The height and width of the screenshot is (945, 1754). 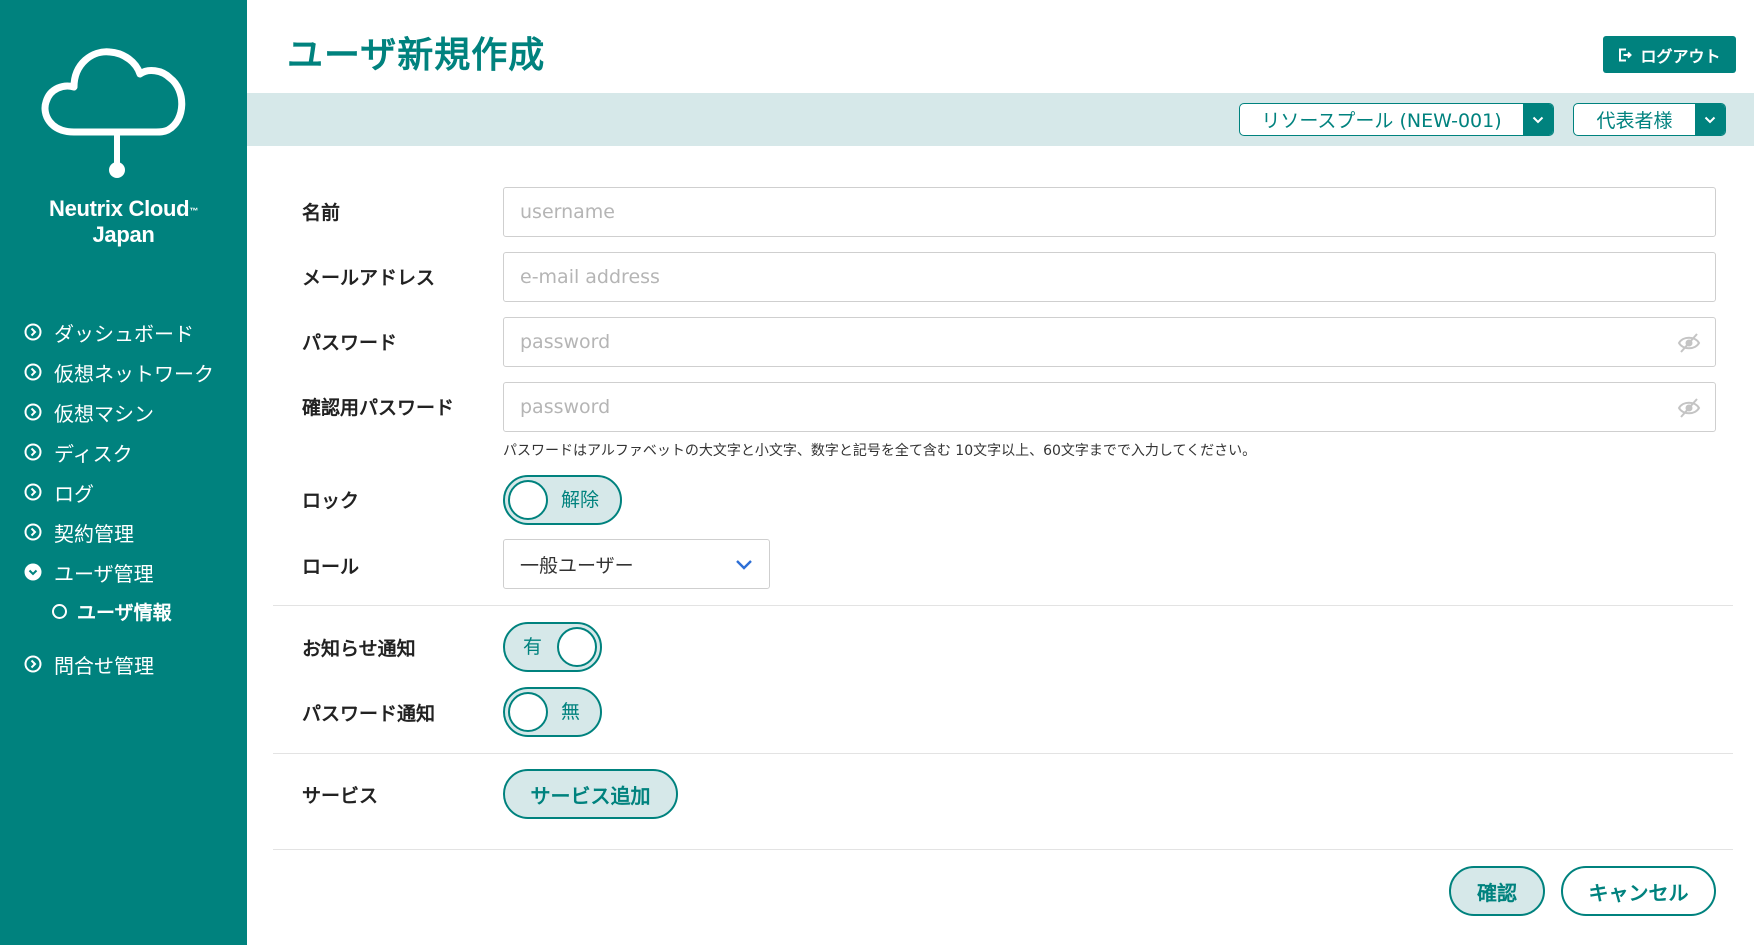 I want to click on sidebar-subitem-user-info: ユーザ情報, so click(x=123, y=611).